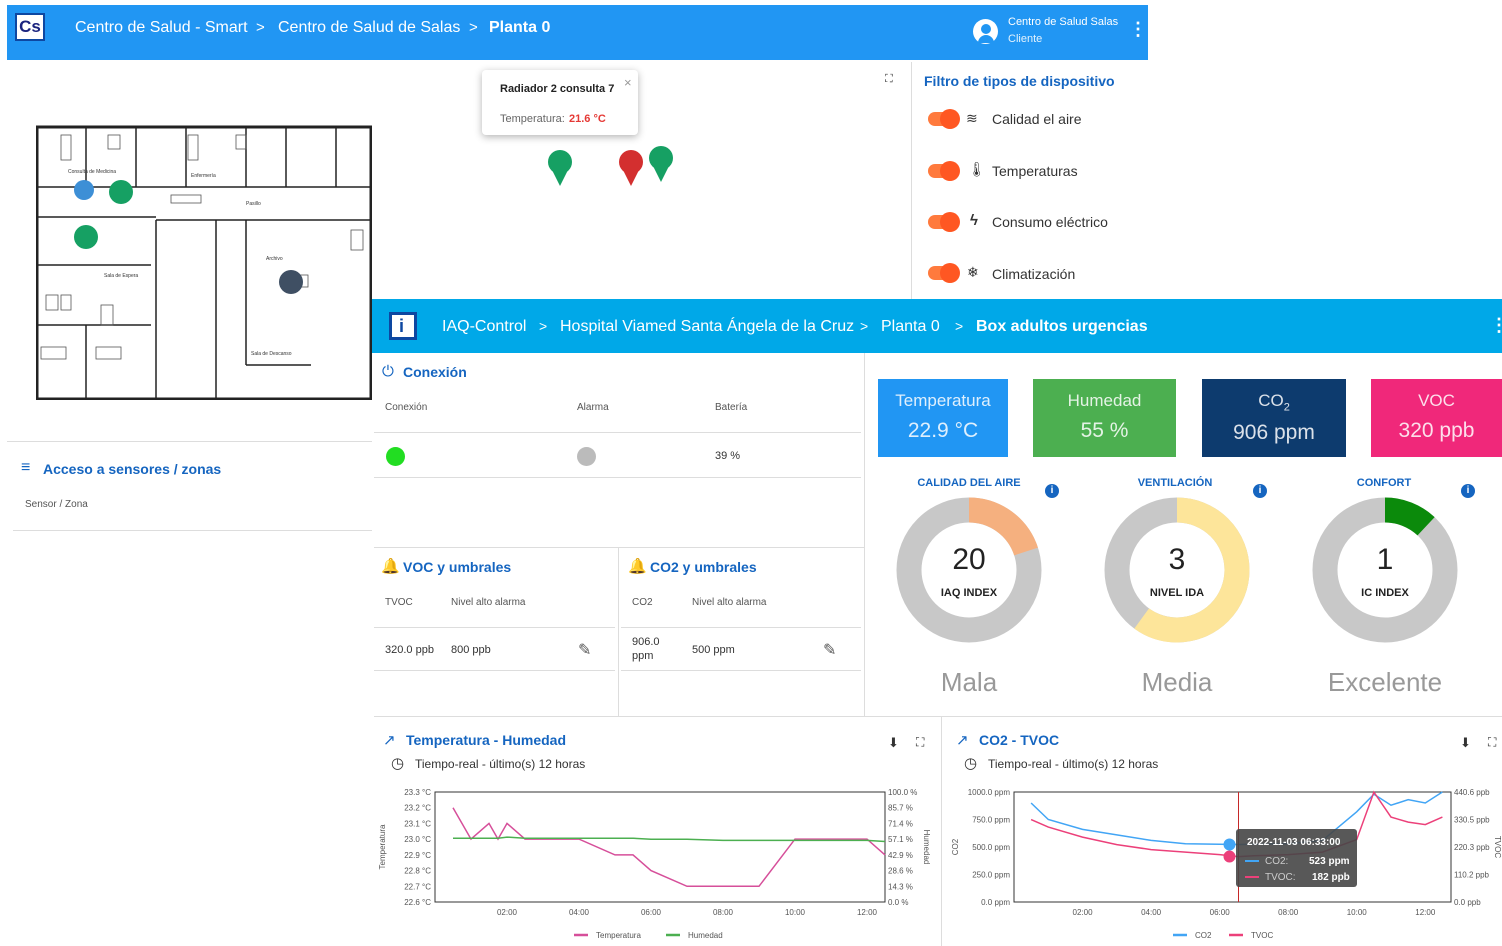 Image resolution: width=1502 pixels, height=946 pixels. What do you see at coordinates (977, 169) in the screenshot?
I see `thermometer-icon: 🌡` at bounding box center [977, 169].